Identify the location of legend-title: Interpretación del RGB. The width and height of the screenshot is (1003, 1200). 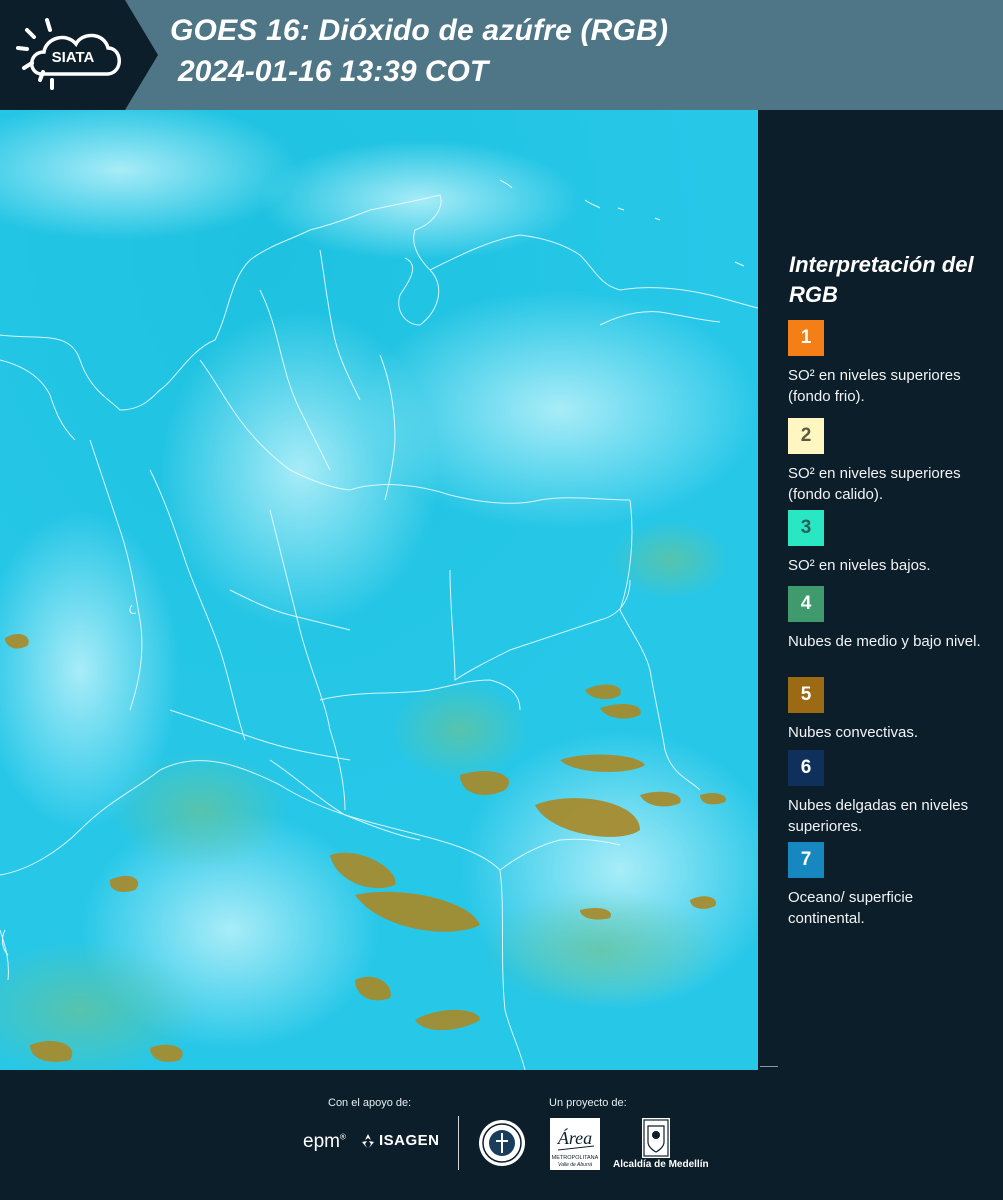
(881, 279).